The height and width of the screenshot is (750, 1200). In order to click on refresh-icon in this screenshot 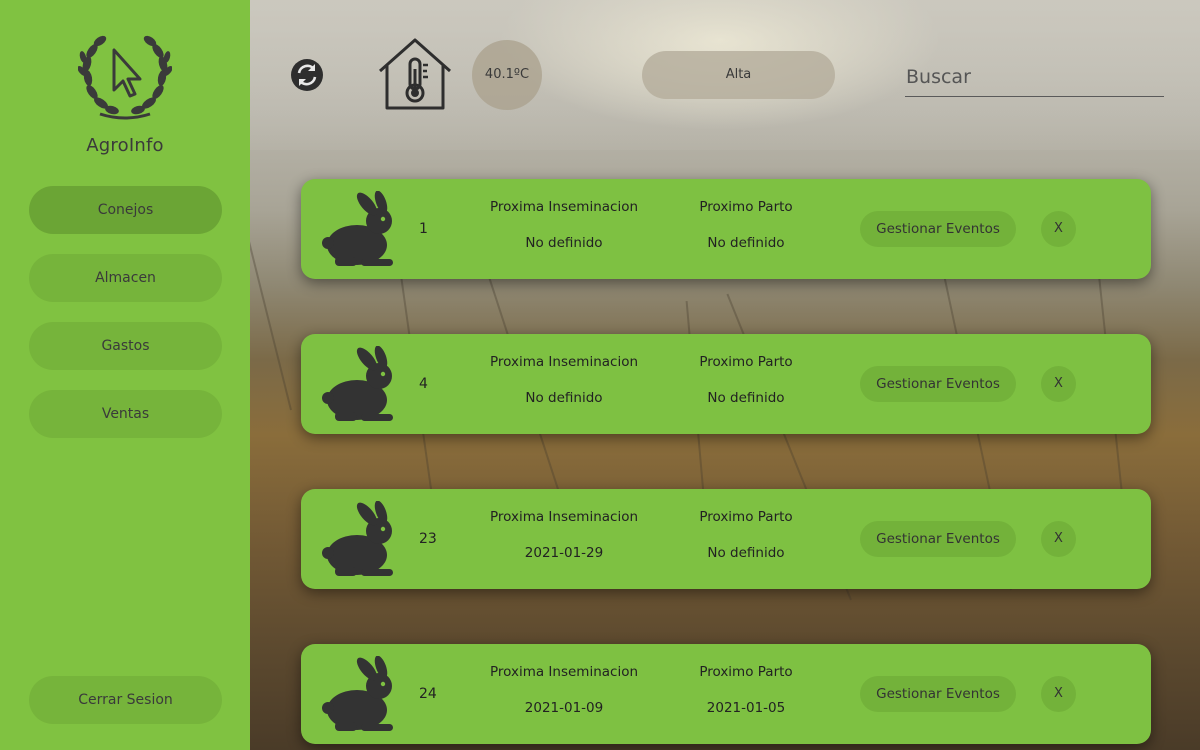, I will do `click(307, 75)`.